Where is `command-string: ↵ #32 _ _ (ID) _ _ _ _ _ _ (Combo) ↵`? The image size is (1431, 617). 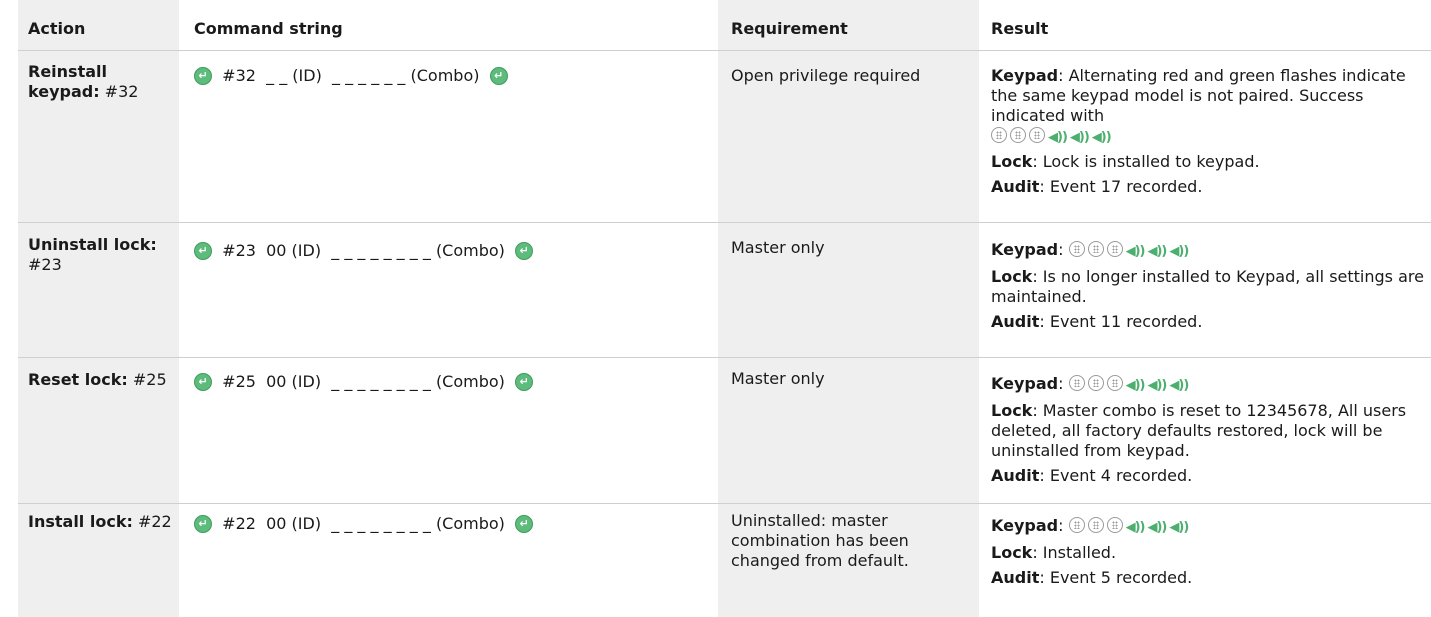
command-string: ↵ #32 _ _ (ID) _ _ _ _ _ _ (Combo) ↵ is located at coordinates (351, 76).